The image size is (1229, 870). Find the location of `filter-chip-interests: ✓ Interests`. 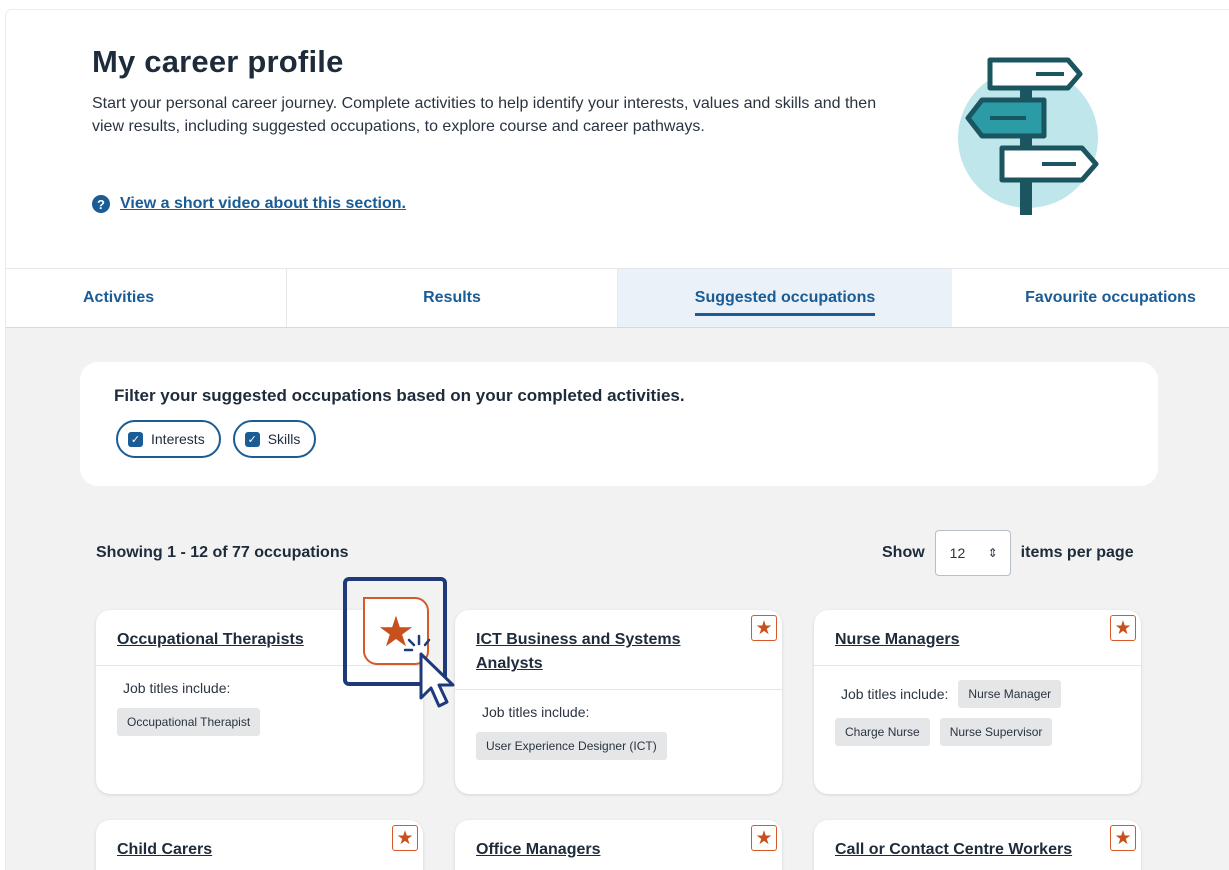

filter-chip-interests: ✓ Interests is located at coordinates (168, 439).